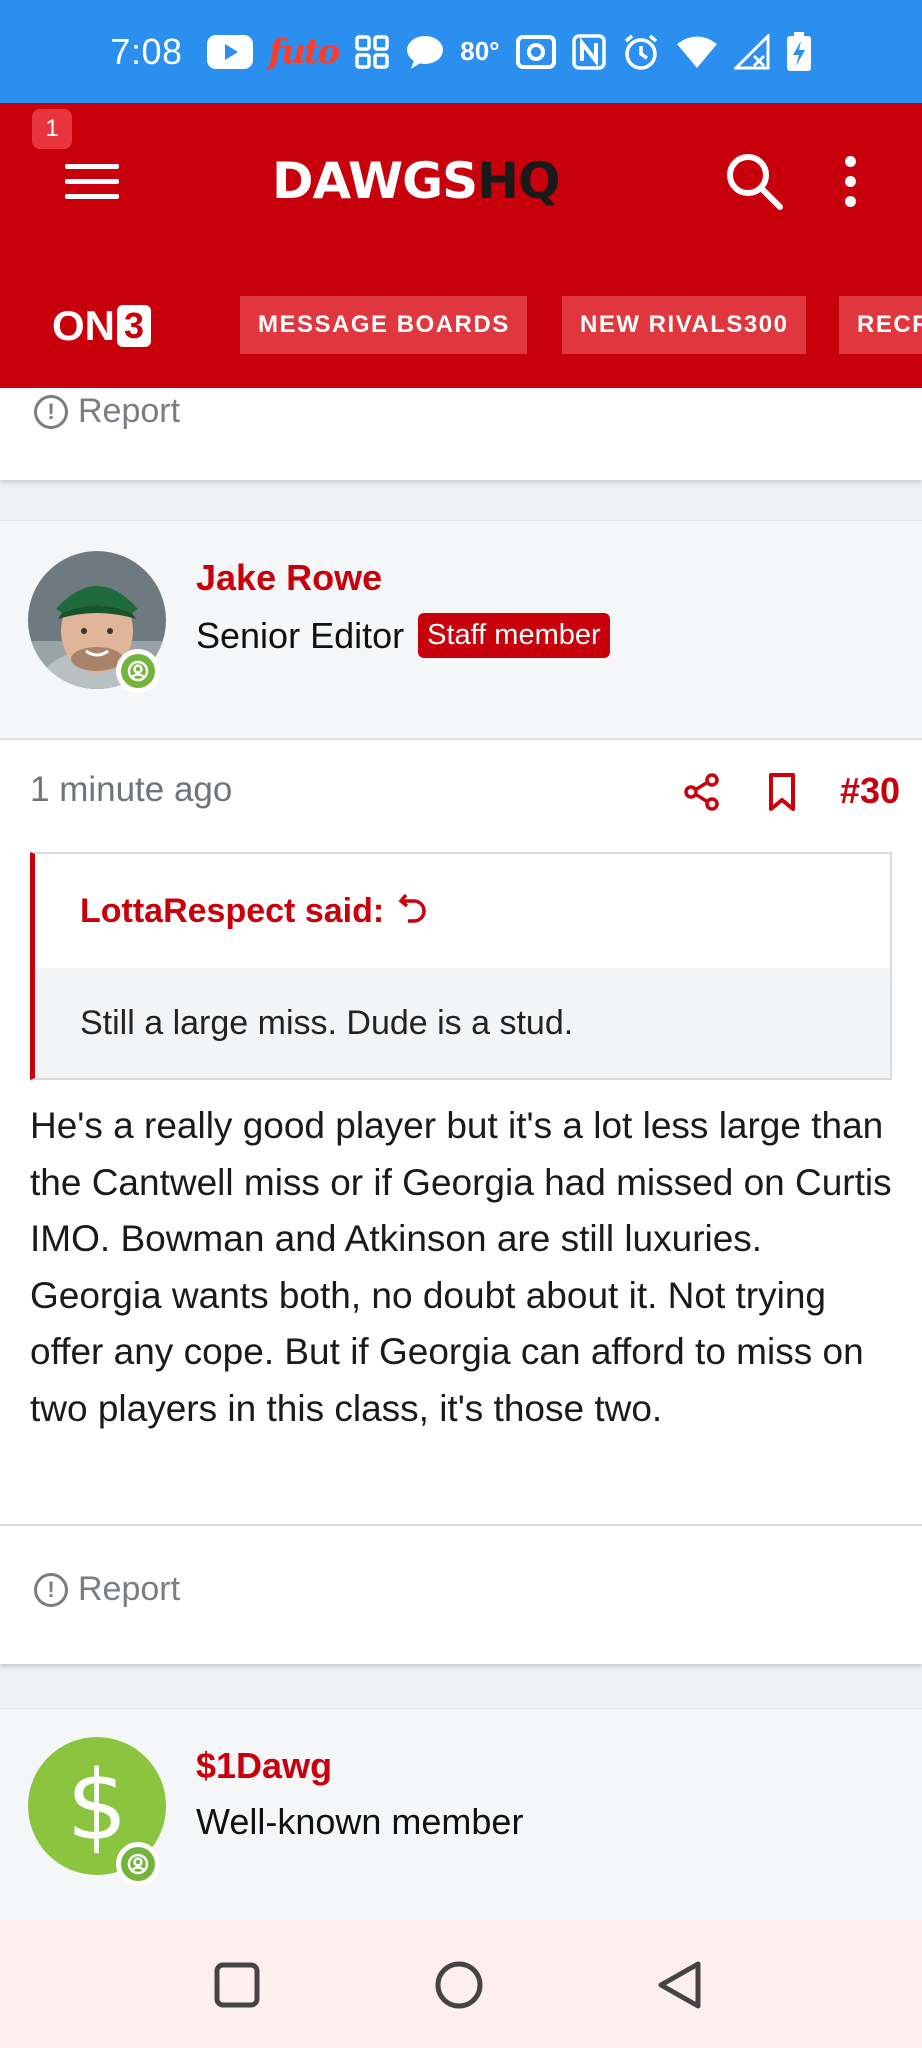 Image resolution: width=922 pixels, height=2048 pixels. Describe the element at coordinates (360, 1821) in the screenshot. I see `author-title: Well-known member` at that location.